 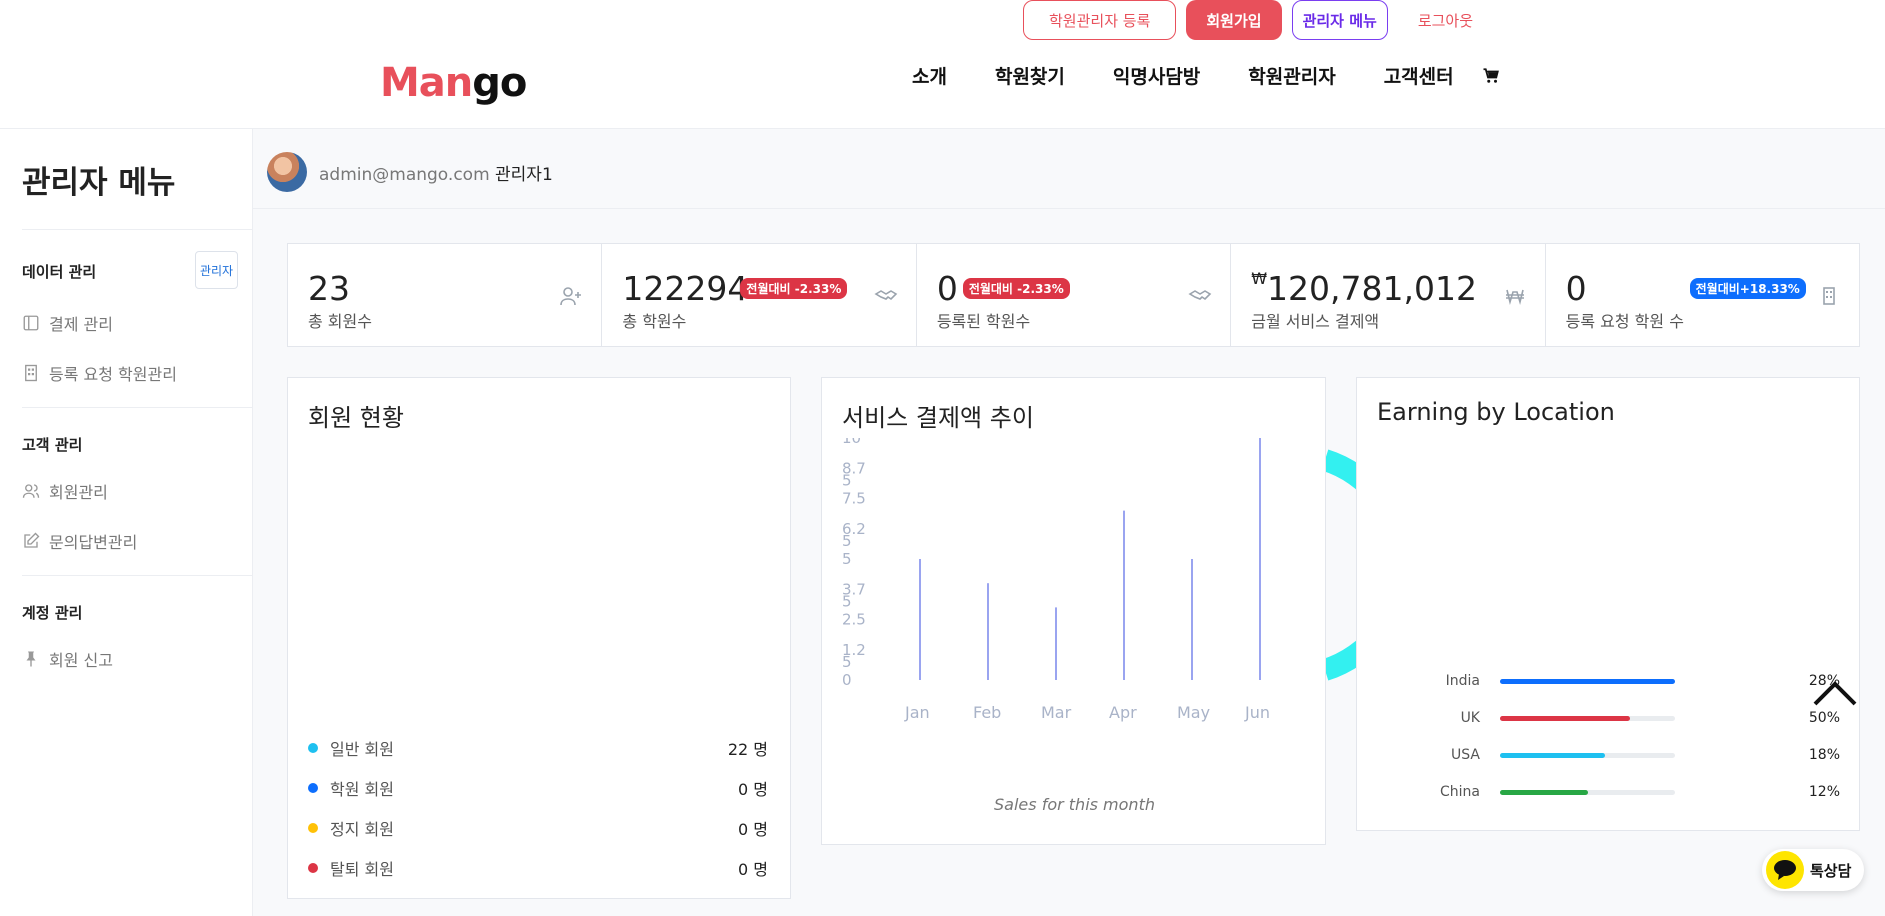 I want to click on x-tick-label: Feb, so click(x=987, y=712).